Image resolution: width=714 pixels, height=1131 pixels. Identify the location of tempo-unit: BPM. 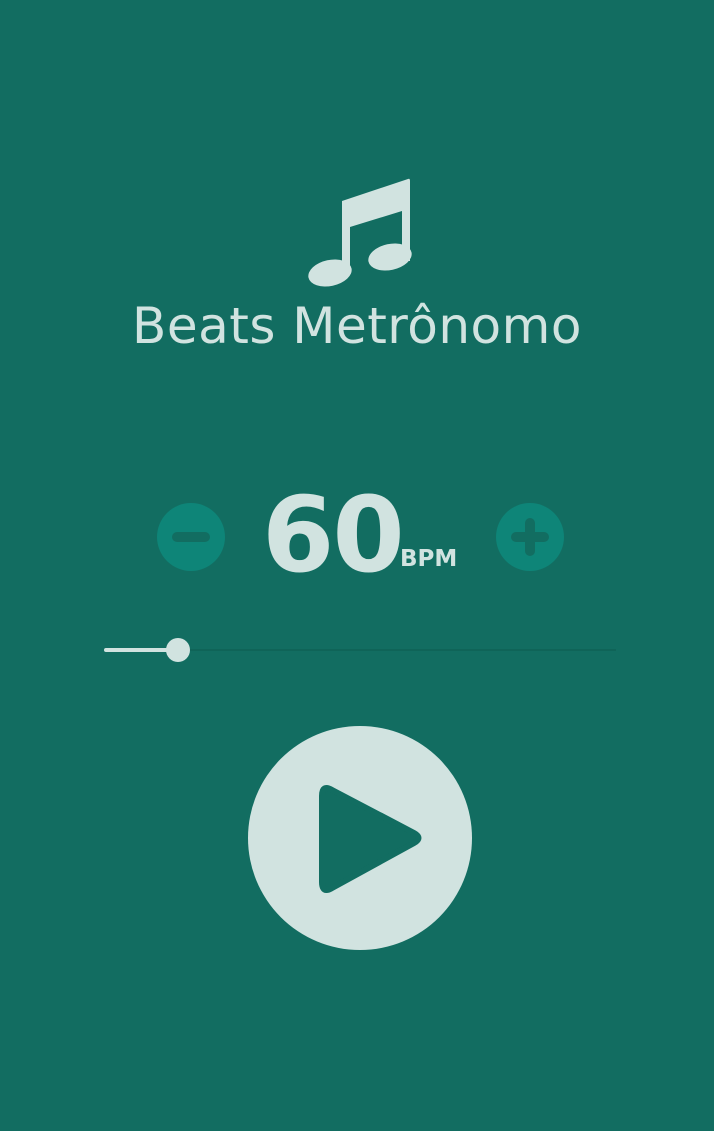
(429, 559).